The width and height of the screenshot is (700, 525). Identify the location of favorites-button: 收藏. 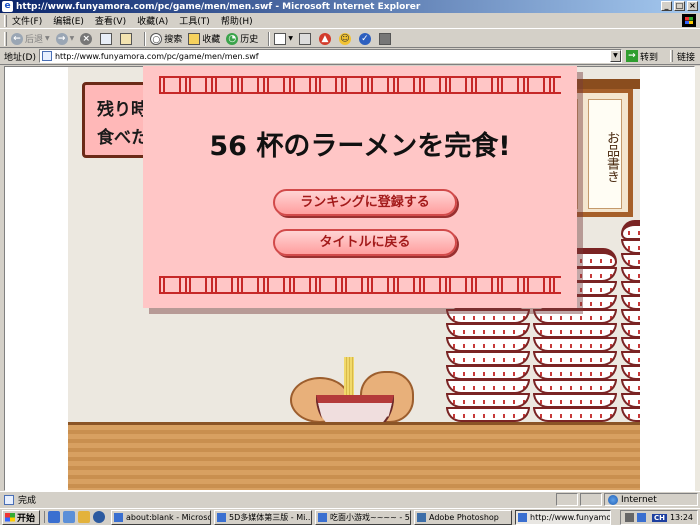
(204, 38).